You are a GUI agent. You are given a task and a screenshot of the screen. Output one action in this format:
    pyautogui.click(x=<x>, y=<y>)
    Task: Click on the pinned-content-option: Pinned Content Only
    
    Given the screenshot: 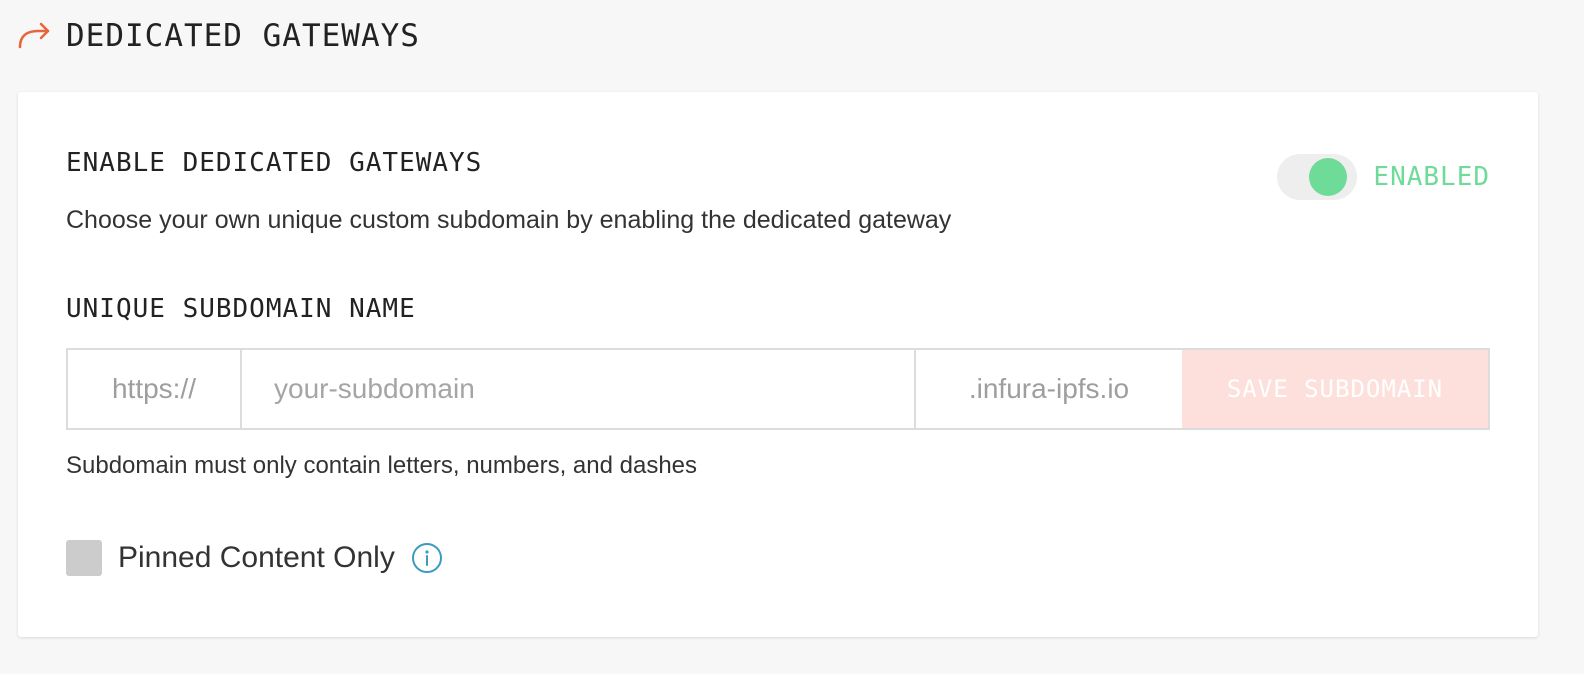 What is the action you would take?
    pyautogui.click(x=254, y=558)
    